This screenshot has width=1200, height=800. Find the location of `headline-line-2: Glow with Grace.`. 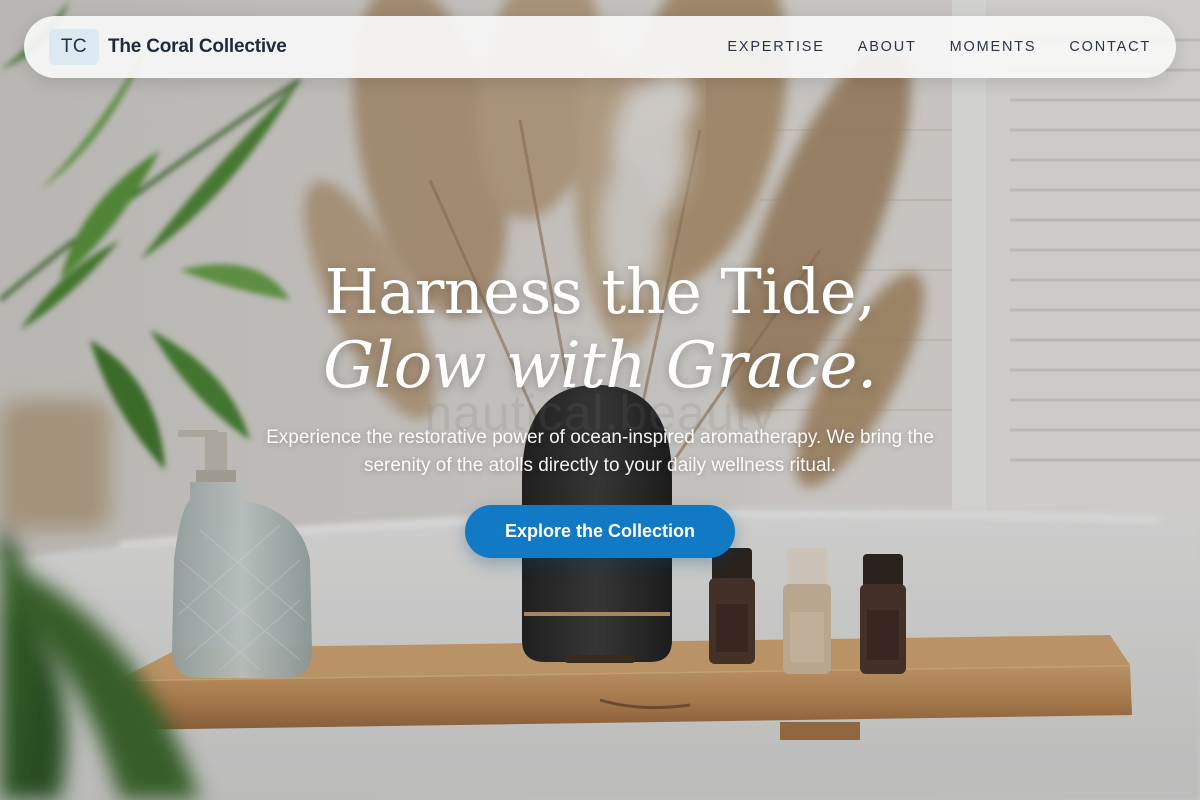

headline-line-2: Glow with Grace. is located at coordinates (600, 366).